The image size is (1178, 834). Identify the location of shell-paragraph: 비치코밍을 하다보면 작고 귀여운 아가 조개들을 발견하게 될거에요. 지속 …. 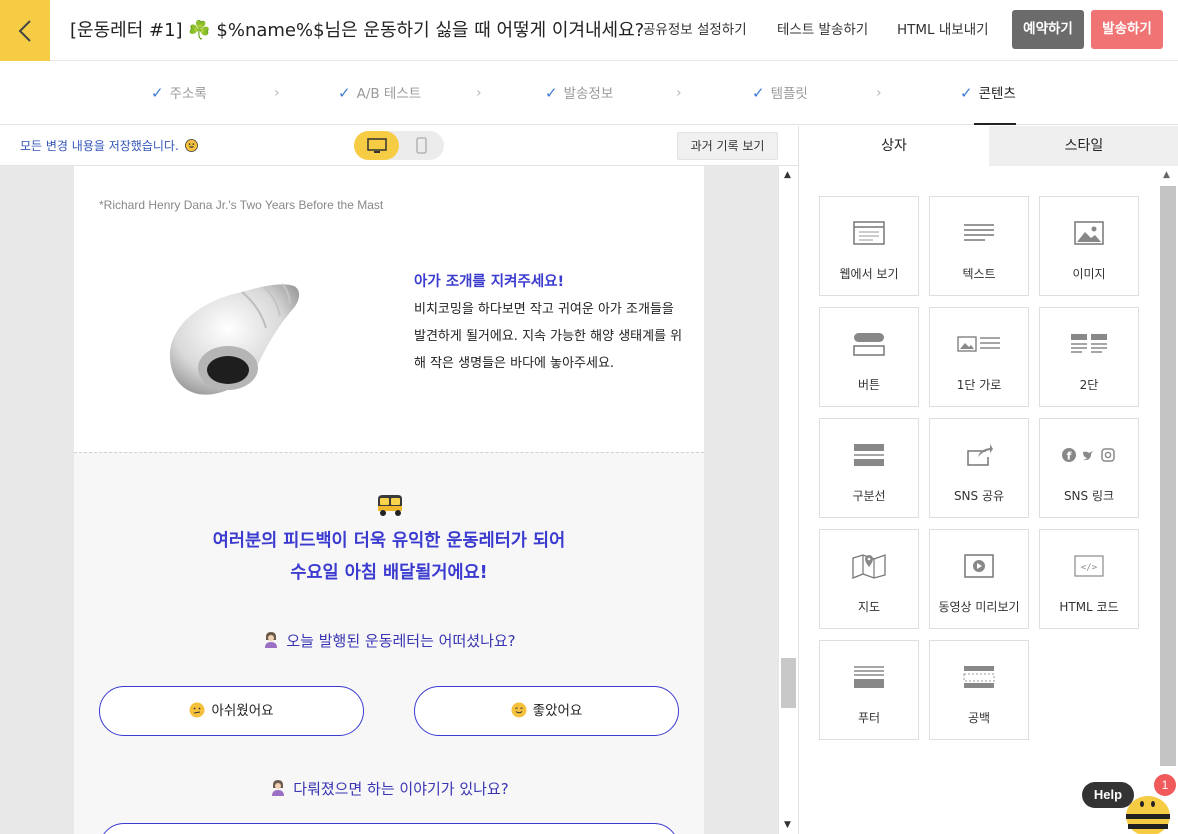
(548, 336).